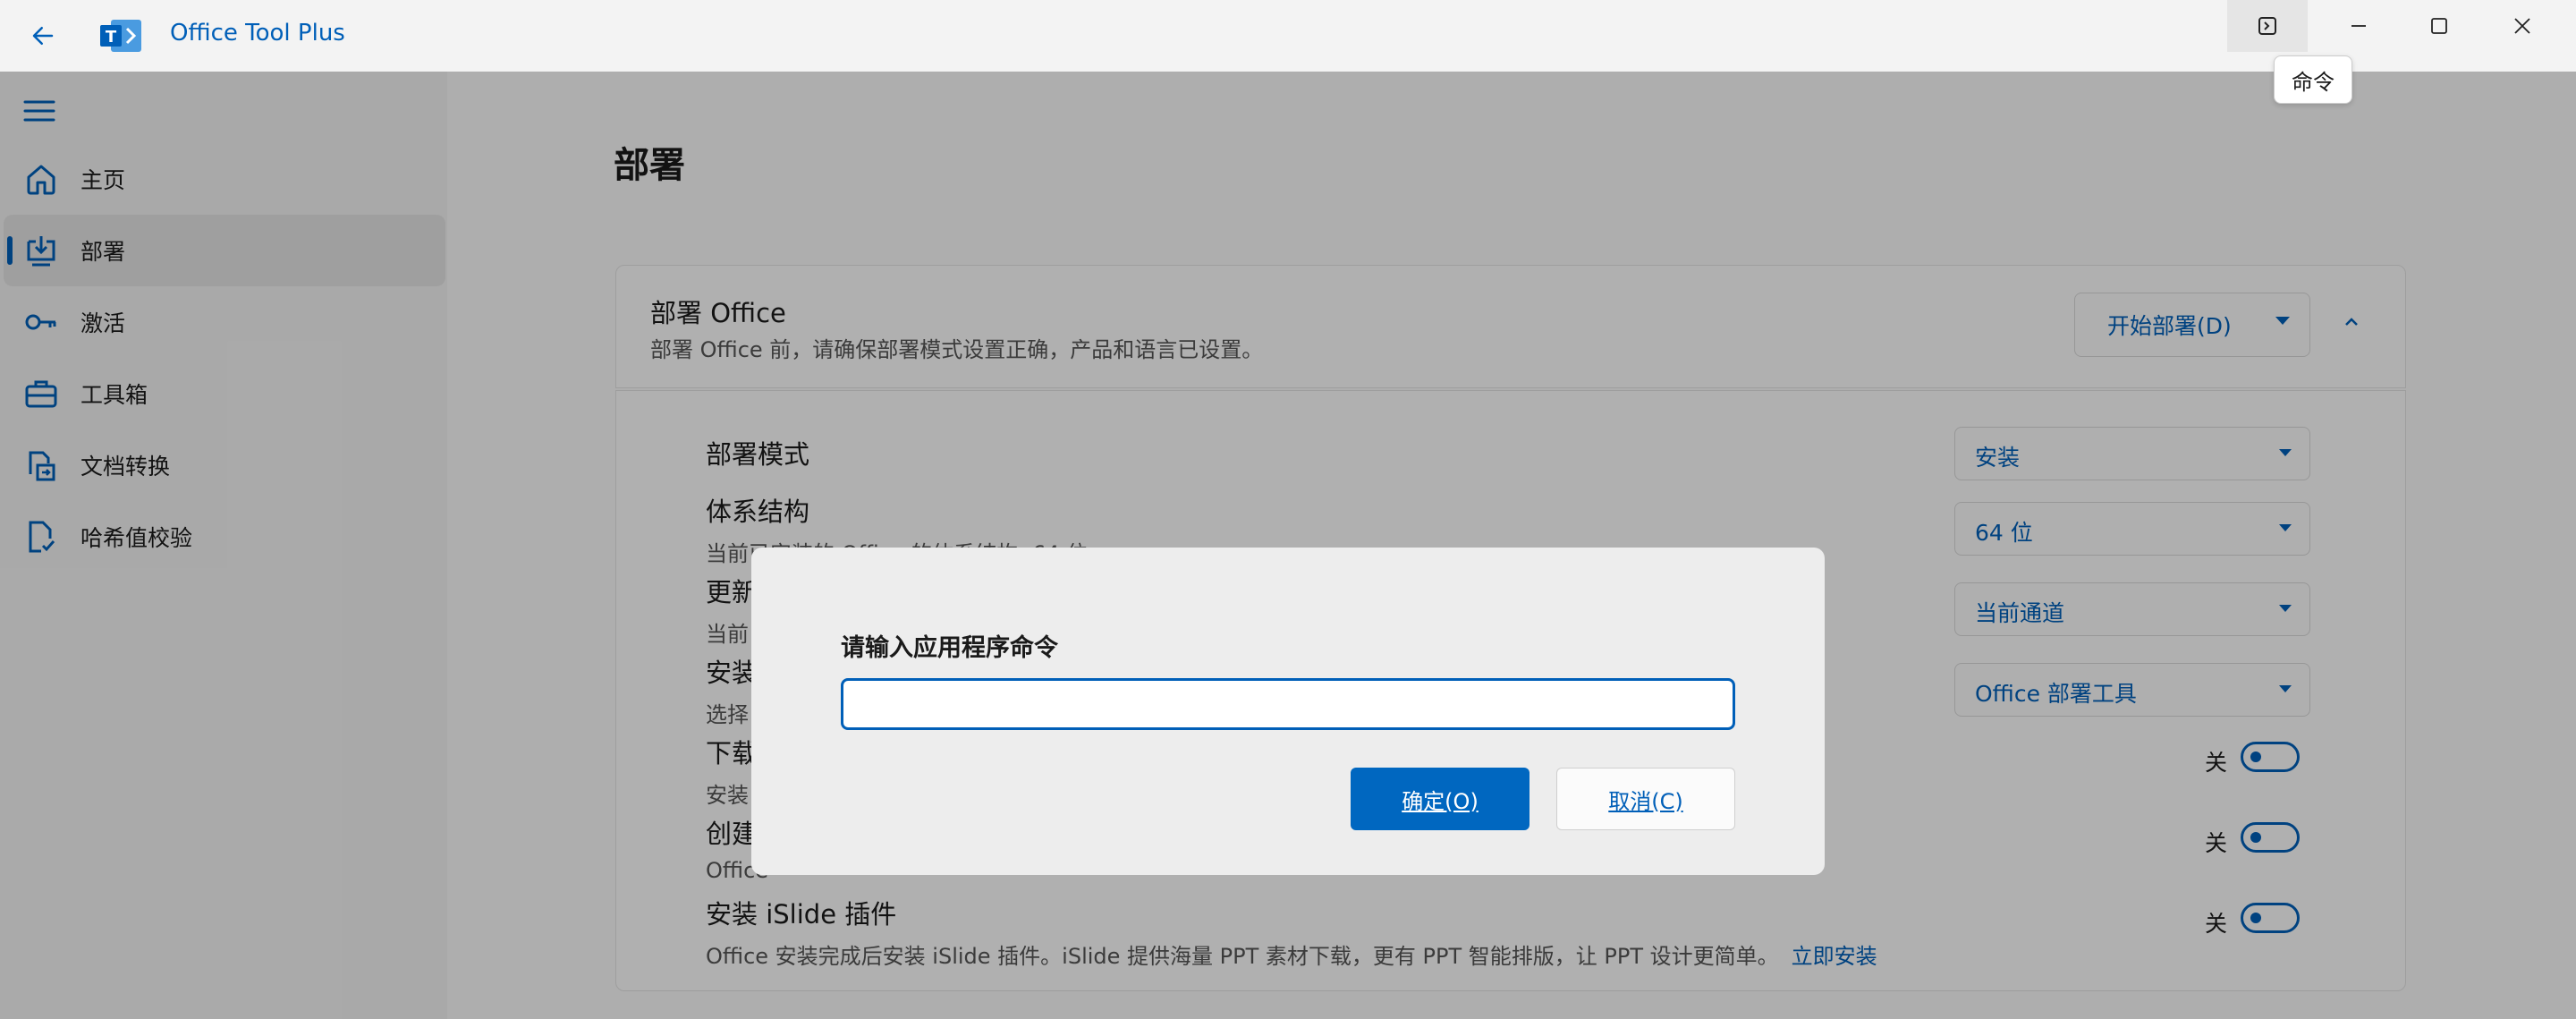 Image resolution: width=2576 pixels, height=1019 pixels. I want to click on command-button, so click(2267, 26).